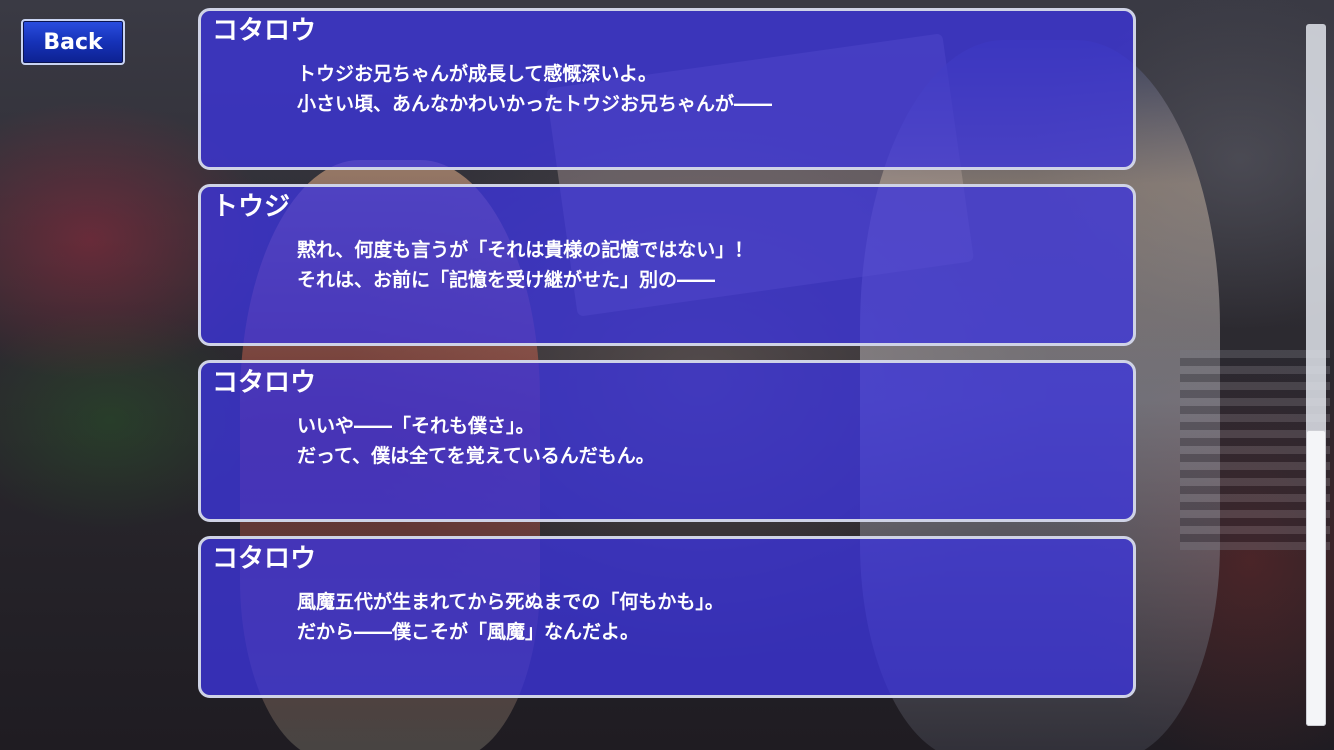 The width and height of the screenshot is (1334, 750). What do you see at coordinates (251, 207) in the screenshot?
I see `speaker-name: トウジ` at bounding box center [251, 207].